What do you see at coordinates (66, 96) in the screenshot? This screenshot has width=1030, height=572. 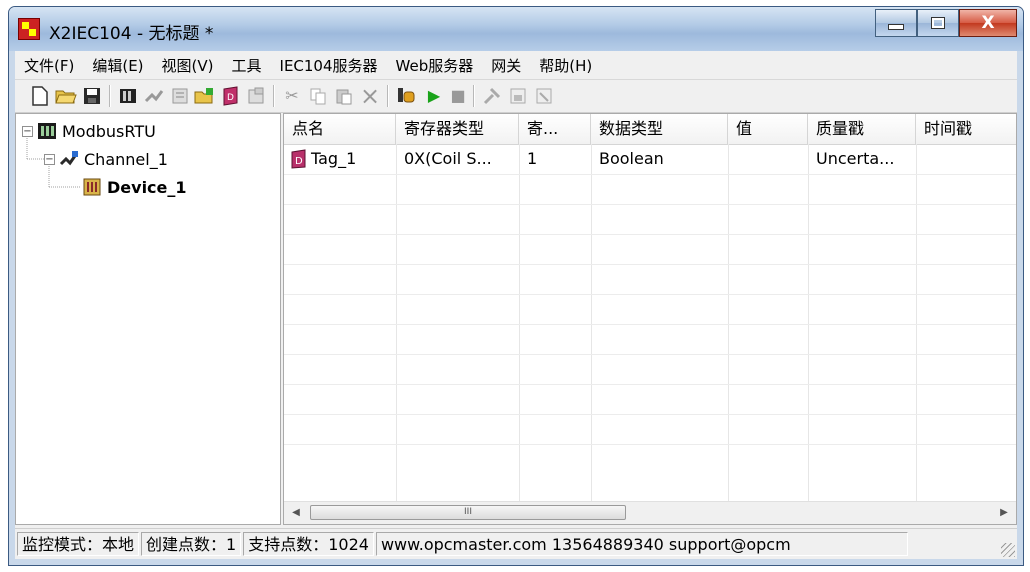 I see `open-folder-icon` at bounding box center [66, 96].